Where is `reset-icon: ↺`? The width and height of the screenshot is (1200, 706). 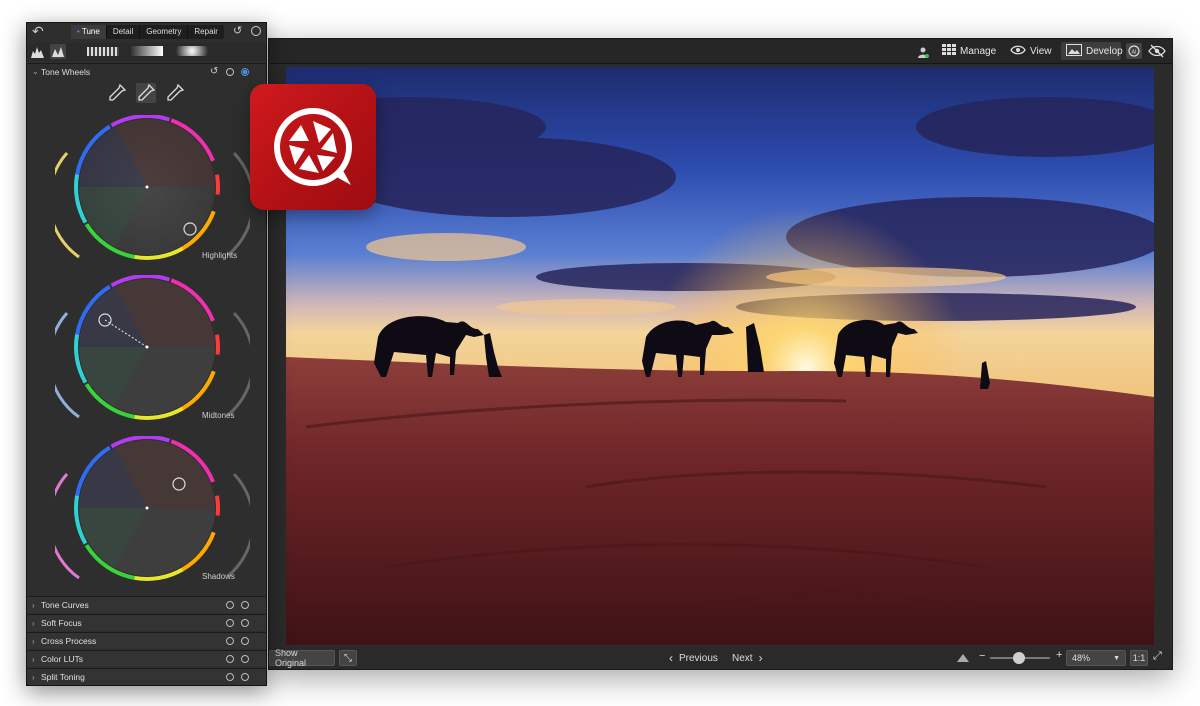 reset-icon: ↺ is located at coordinates (237, 30).